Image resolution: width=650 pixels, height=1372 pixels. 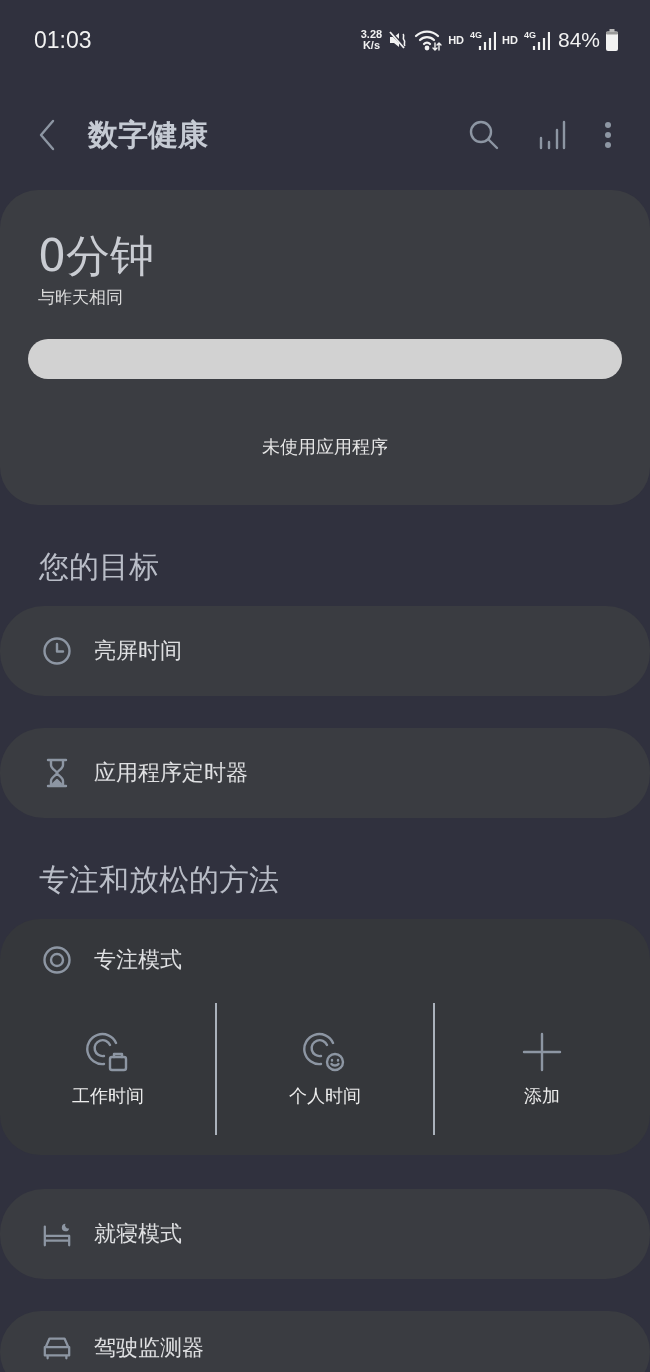 What do you see at coordinates (99, 567) in the screenshot?
I see `section-heading: 您的目标` at bounding box center [99, 567].